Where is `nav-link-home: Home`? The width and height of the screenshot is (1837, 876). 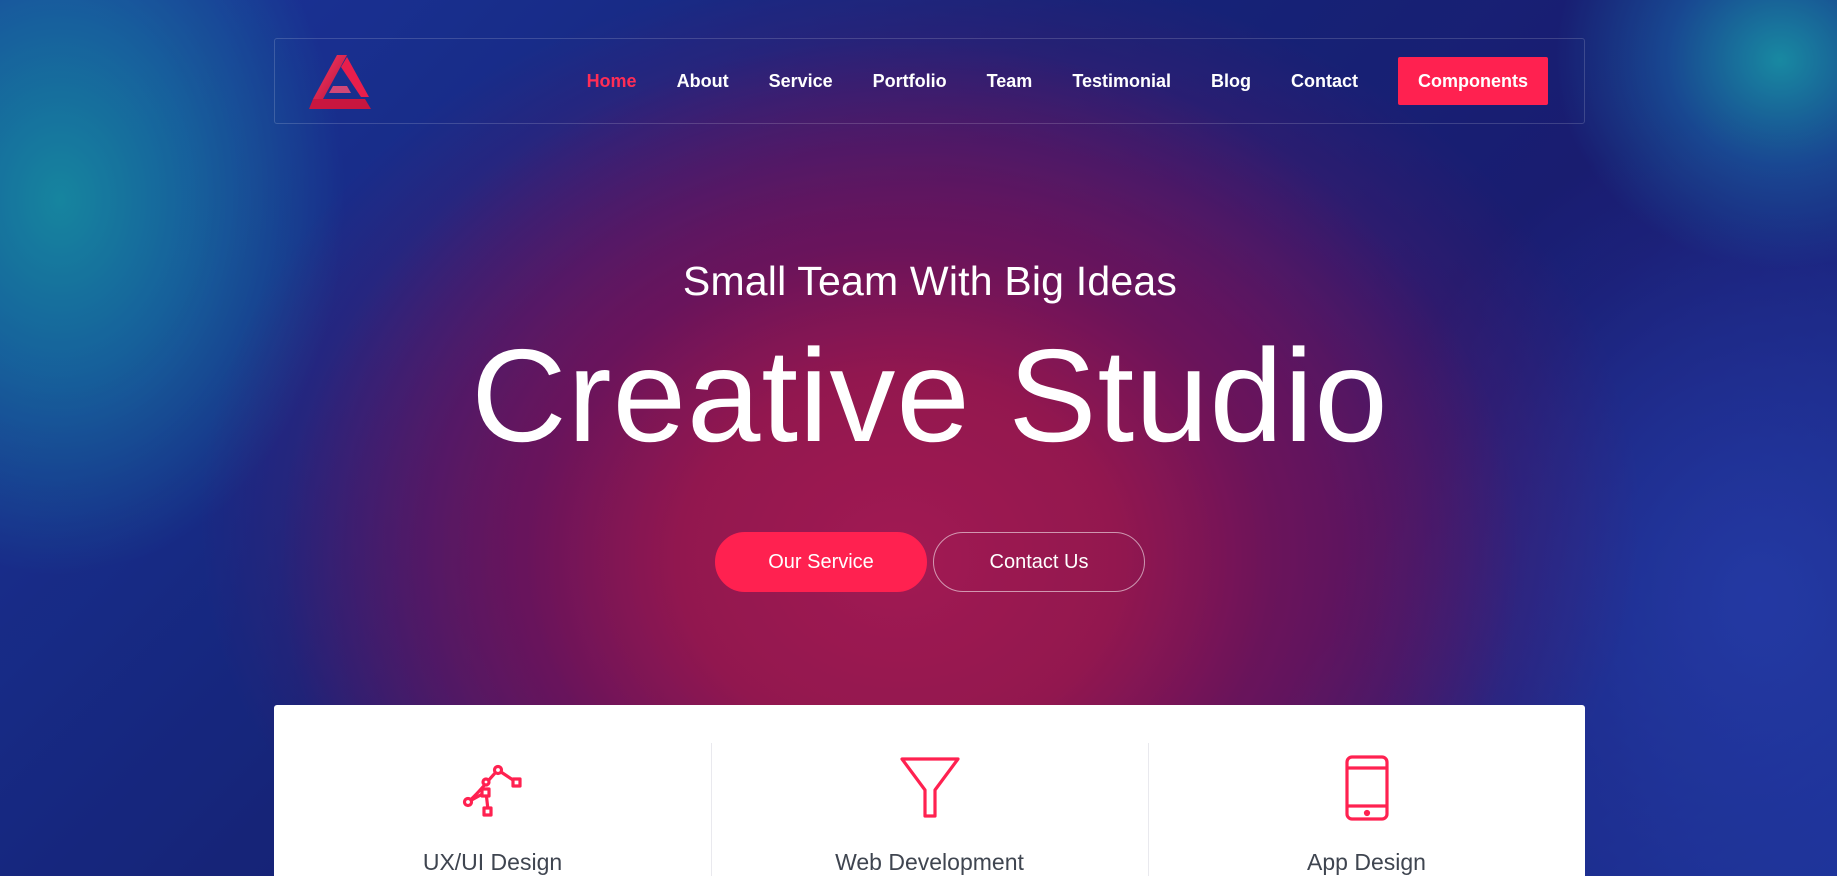
nav-link-home: Home is located at coordinates (612, 81).